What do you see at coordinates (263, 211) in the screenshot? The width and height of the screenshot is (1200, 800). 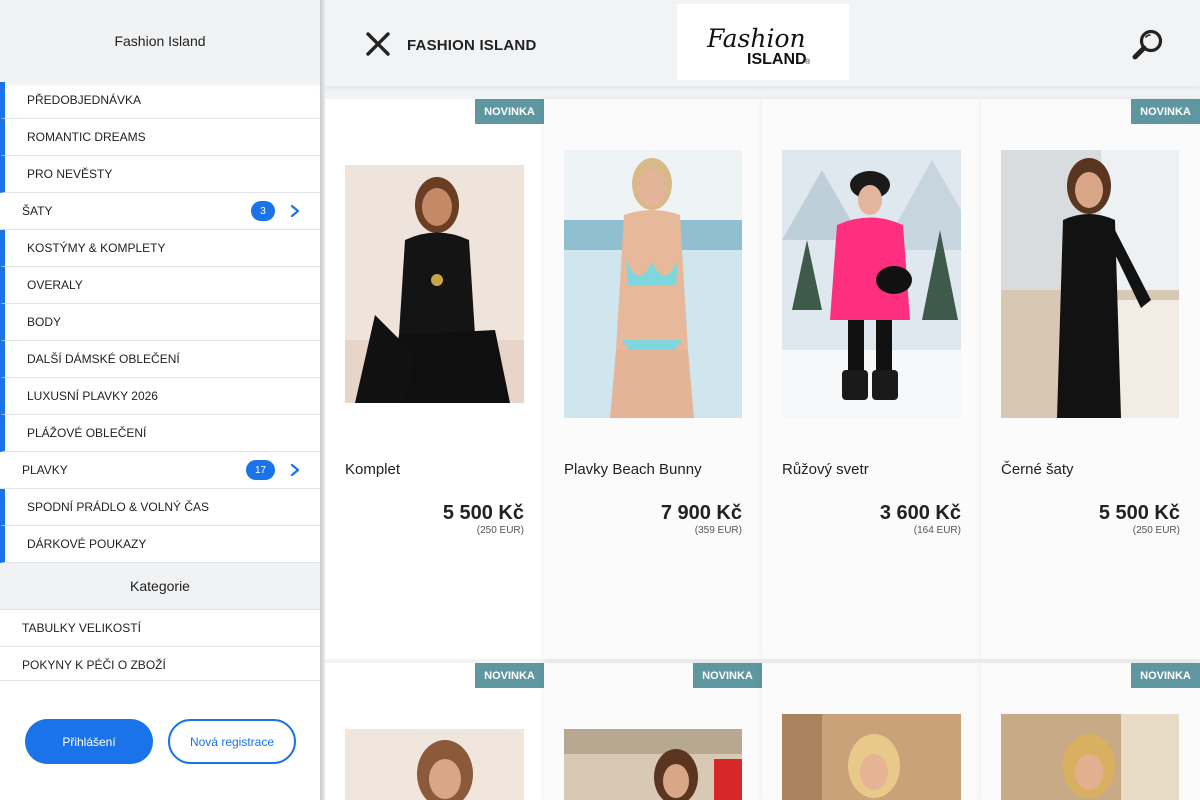 I see `count-badge: 3` at bounding box center [263, 211].